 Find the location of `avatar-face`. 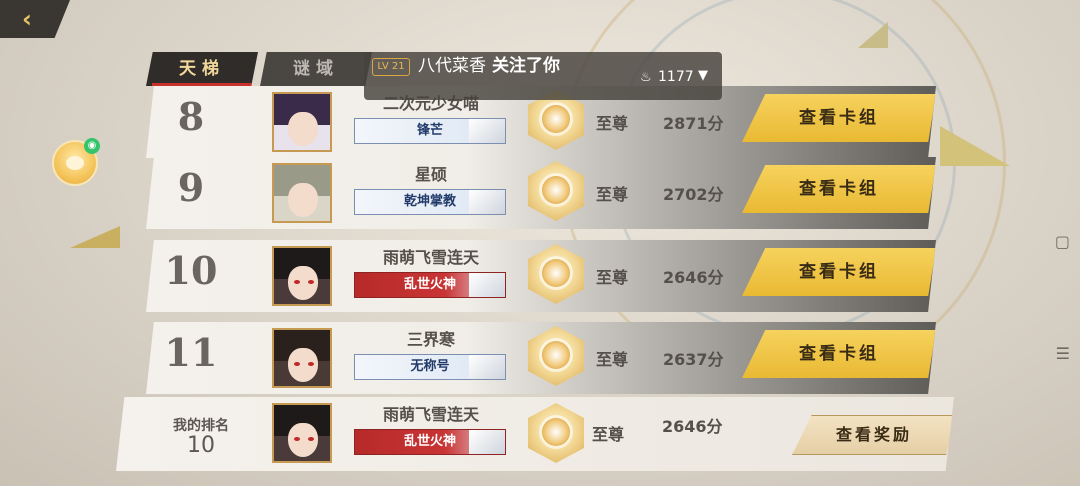

avatar-face is located at coordinates (75, 163).